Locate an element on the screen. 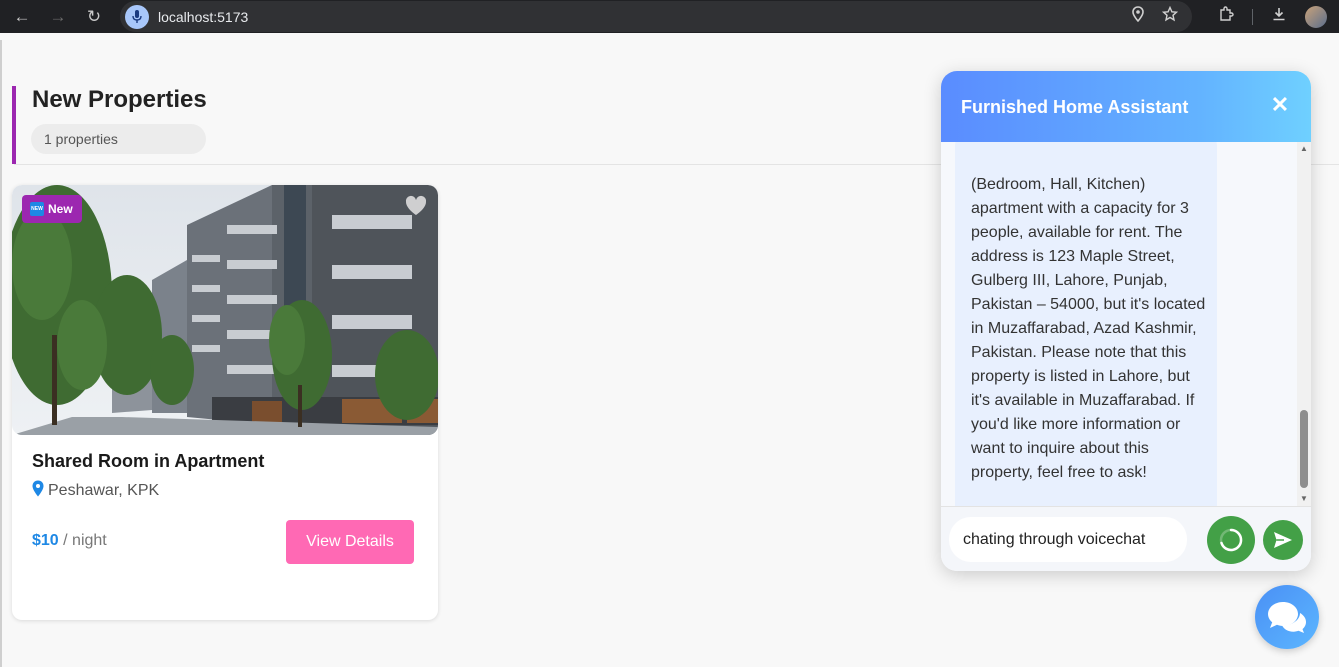 The width and height of the screenshot is (1339, 667). new-icon: NEW is located at coordinates (37, 209).